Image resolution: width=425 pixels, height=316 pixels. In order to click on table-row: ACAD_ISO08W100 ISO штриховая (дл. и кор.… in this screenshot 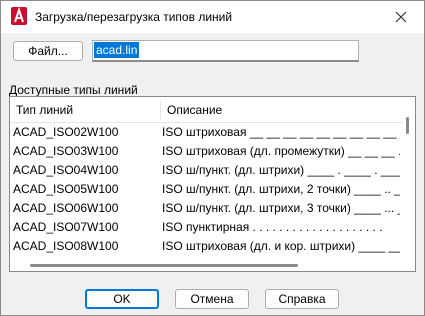, I will do `click(206, 246)`.